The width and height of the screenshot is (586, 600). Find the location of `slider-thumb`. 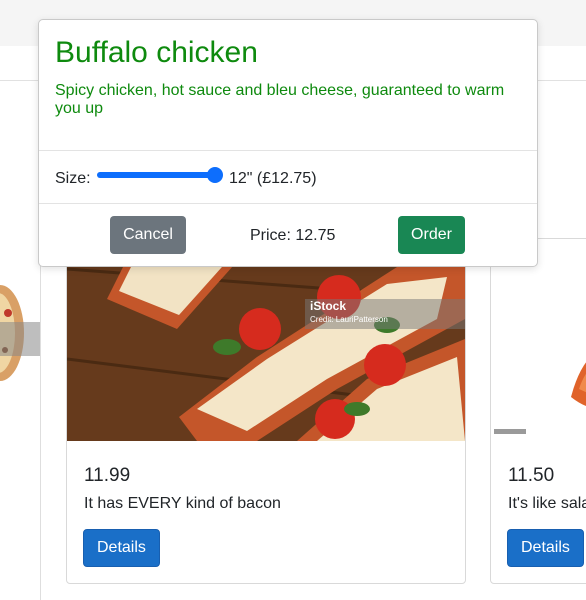

slider-thumb is located at coordinates (215, 175).